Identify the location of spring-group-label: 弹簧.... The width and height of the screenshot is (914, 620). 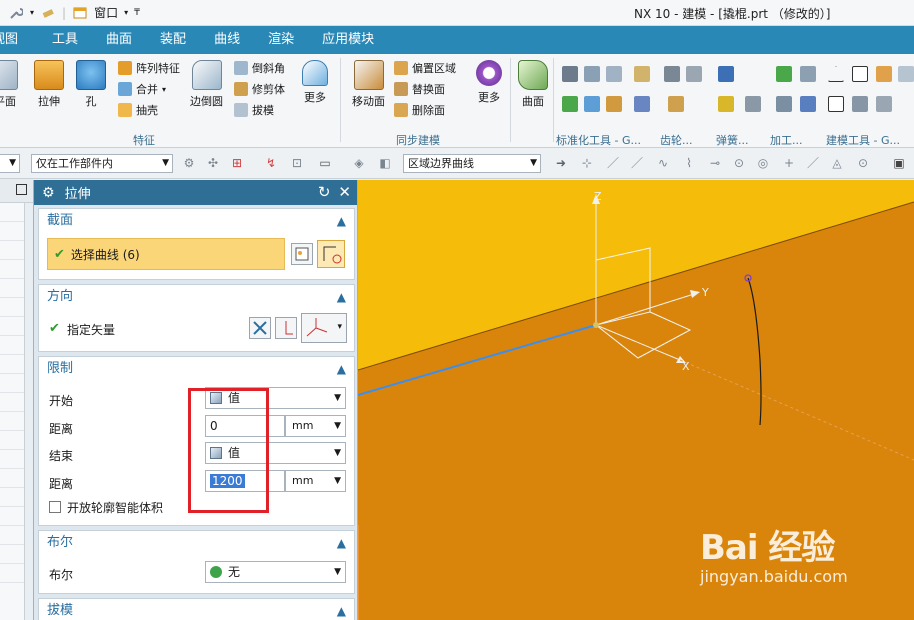
(732, 140).